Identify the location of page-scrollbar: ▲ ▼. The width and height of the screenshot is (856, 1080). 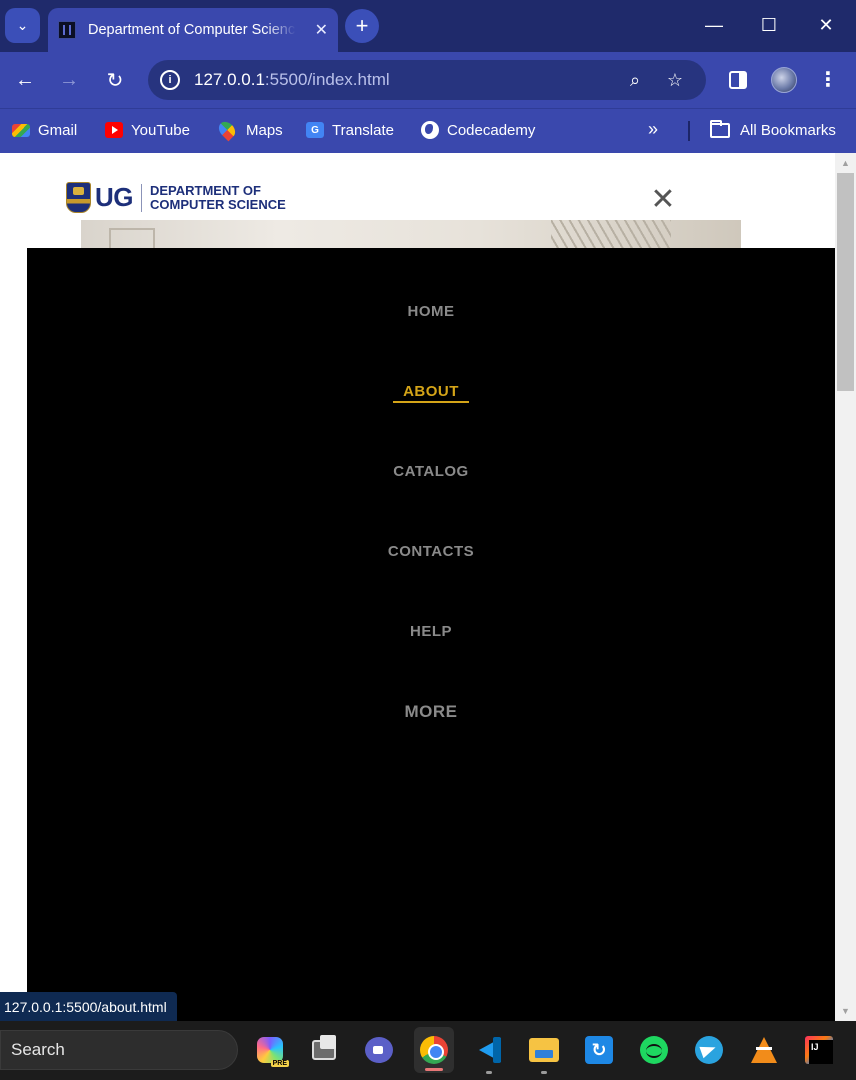
(845, 587).